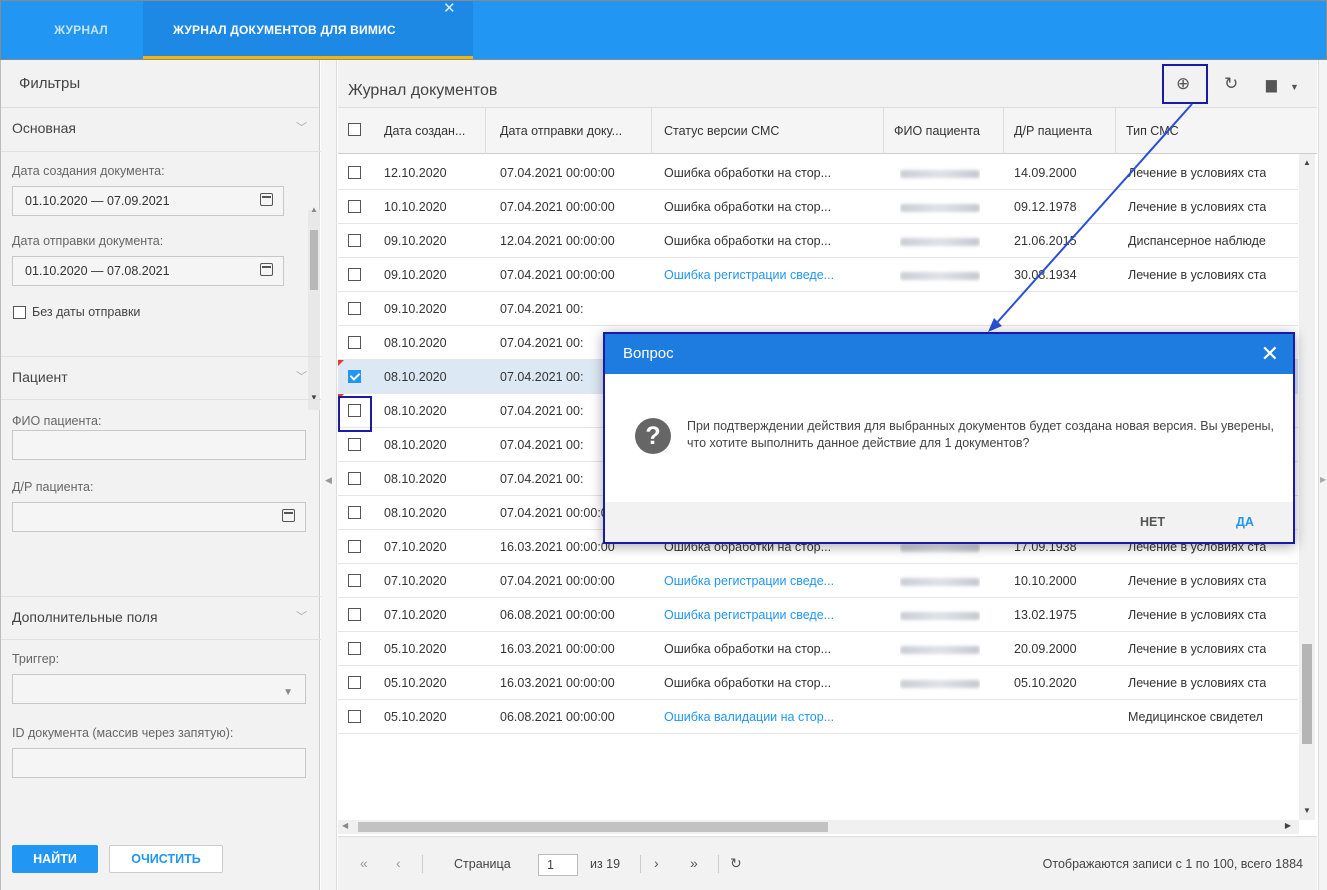 The image size is (1327, 890). Describe the element at coordinates (1288, 825) in the screenshot. I see `scroll-right-icon: ▶` at that location.